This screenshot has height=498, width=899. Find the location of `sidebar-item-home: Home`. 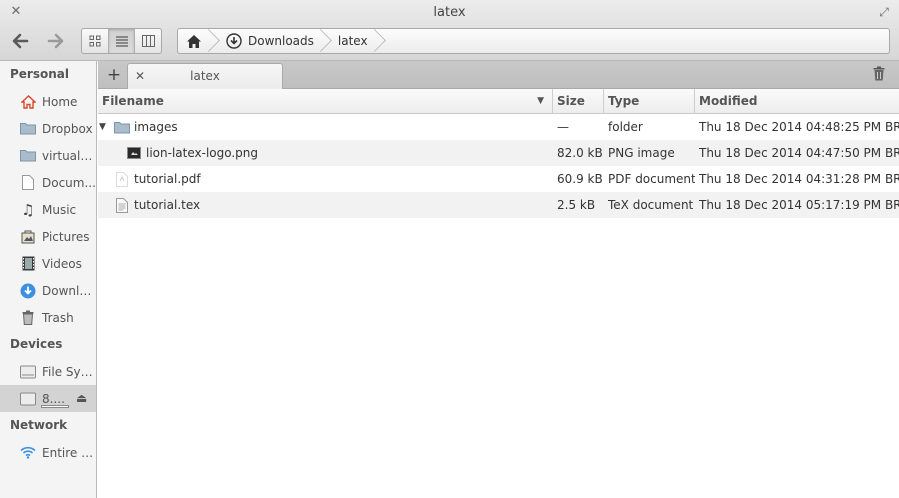

sidebar-item-home: Home is located at coordinates (48, 101).